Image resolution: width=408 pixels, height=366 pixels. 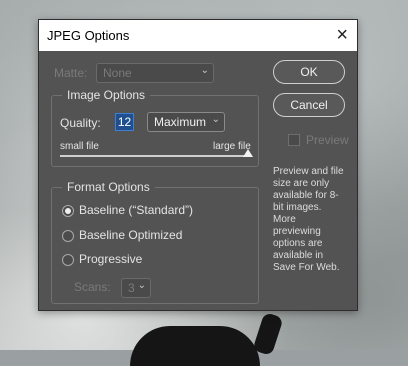 I want to click on radio-progressive, so click(x=68, y=260).